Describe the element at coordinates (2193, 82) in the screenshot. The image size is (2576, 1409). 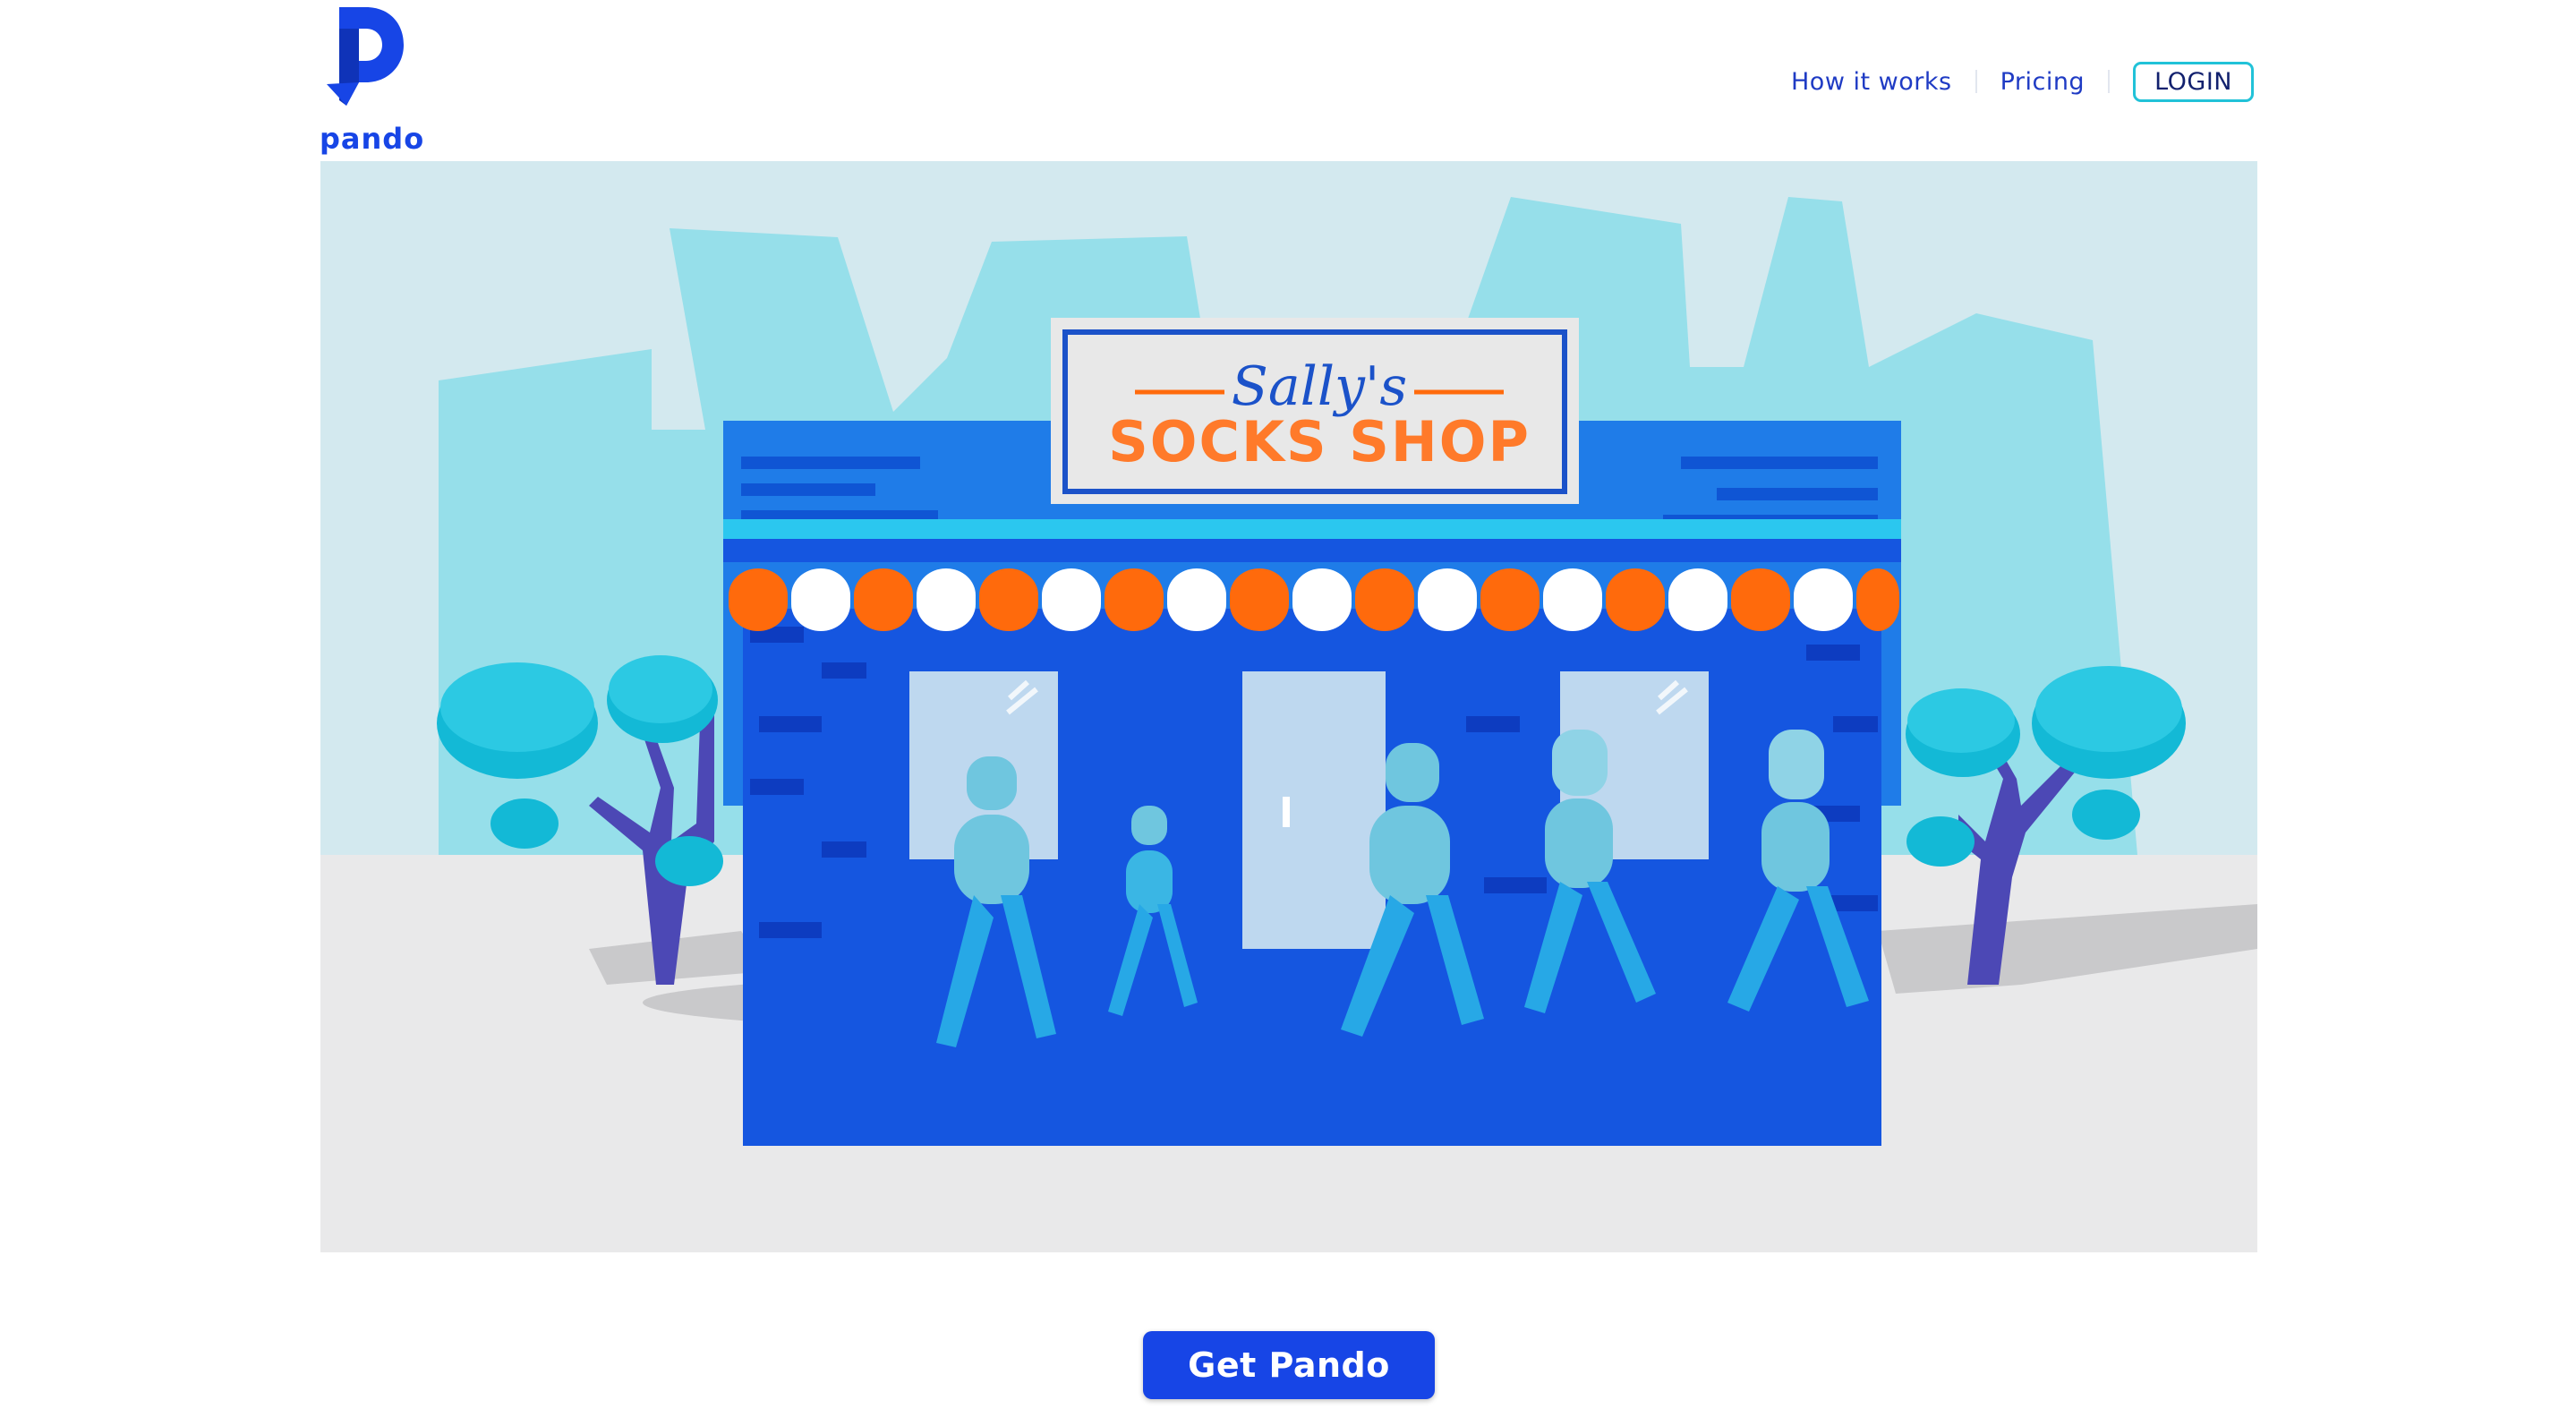
I see `login-button: LOGIN` at that location.